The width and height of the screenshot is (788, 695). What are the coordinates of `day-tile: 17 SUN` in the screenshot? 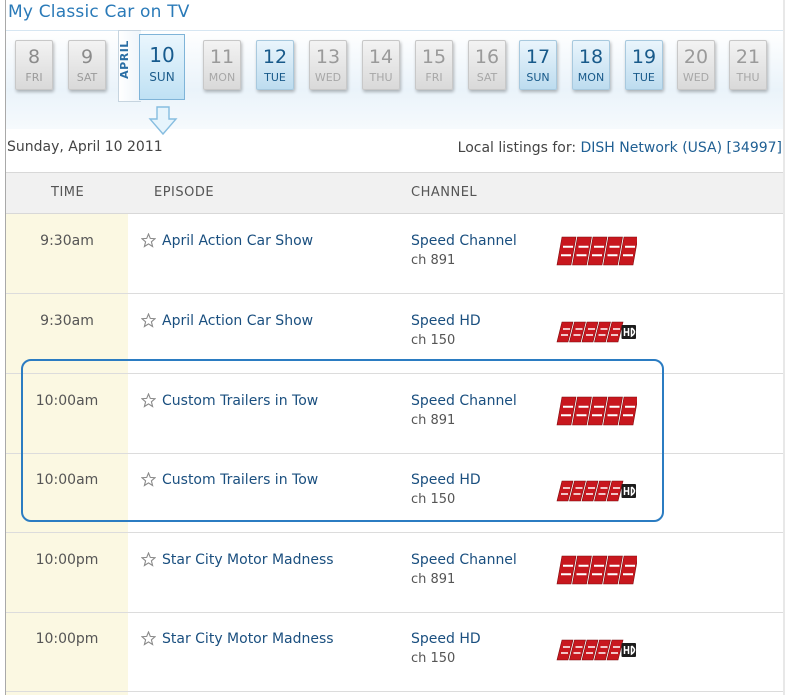 It's located at (538, 65).